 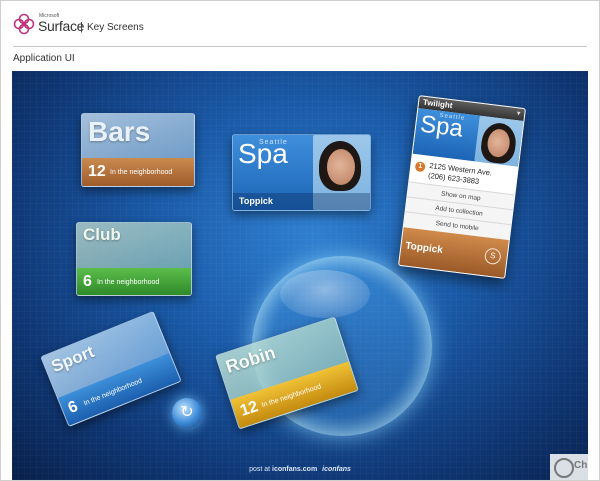 What do you see at coordinates (581, 465) in the screenshot?
I see `watermark-text: Ch` at bounding box center [581, 465].